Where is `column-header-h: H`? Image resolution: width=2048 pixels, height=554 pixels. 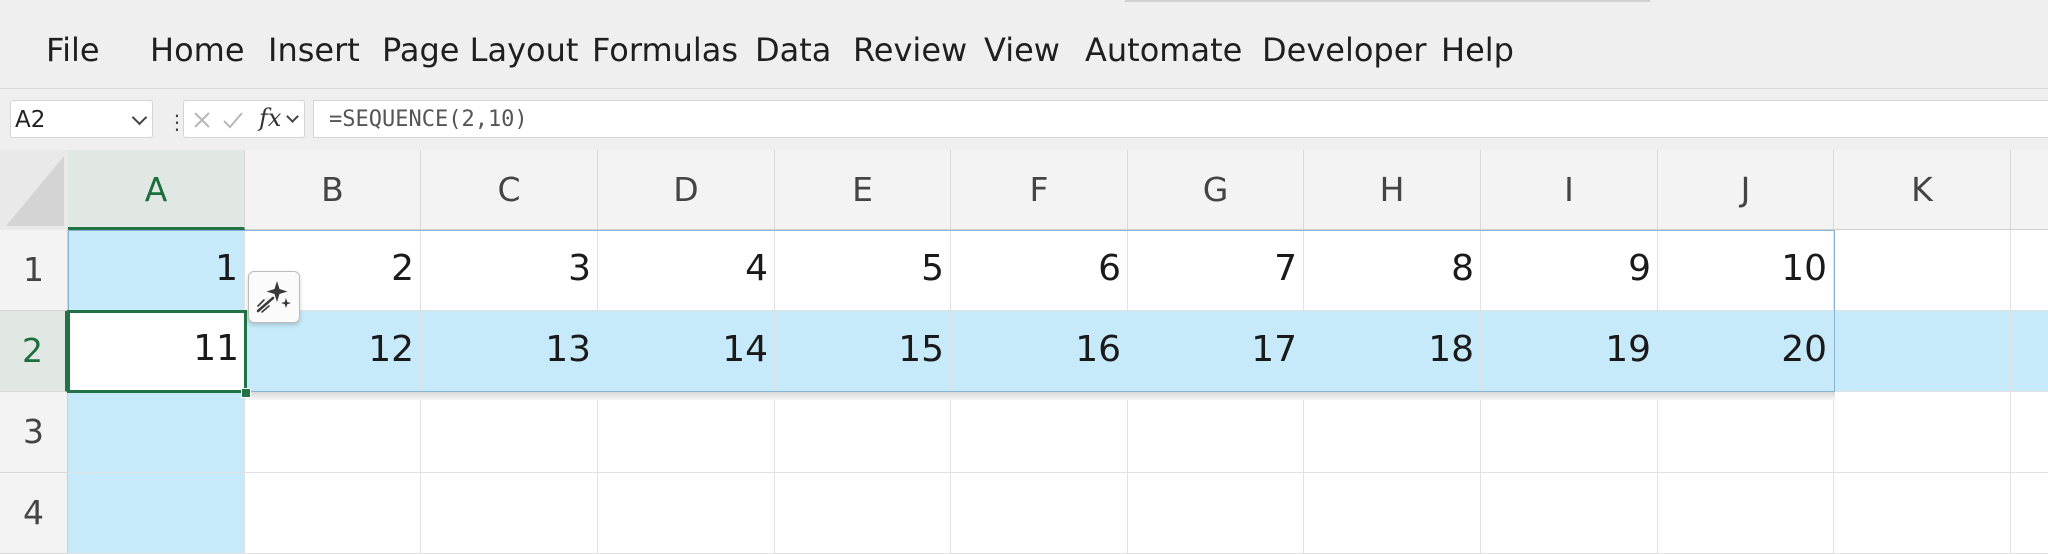 column-header-h: H is located at coordinates (1392, 190).